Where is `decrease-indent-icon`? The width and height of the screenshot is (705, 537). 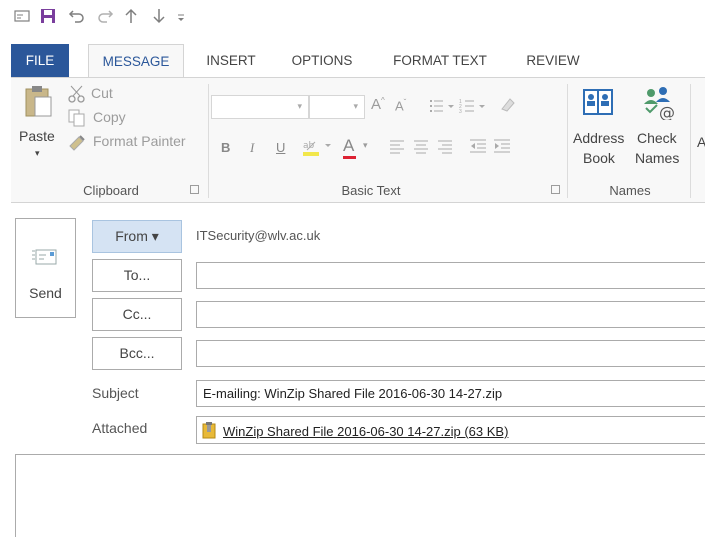
decrease-indent-icon is located at coordinates (478, 147).